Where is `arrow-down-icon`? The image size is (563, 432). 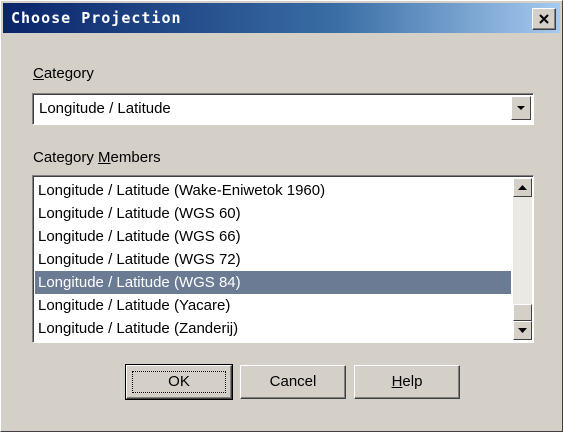
arrow-down-icon is located at coordinates (522, 330).